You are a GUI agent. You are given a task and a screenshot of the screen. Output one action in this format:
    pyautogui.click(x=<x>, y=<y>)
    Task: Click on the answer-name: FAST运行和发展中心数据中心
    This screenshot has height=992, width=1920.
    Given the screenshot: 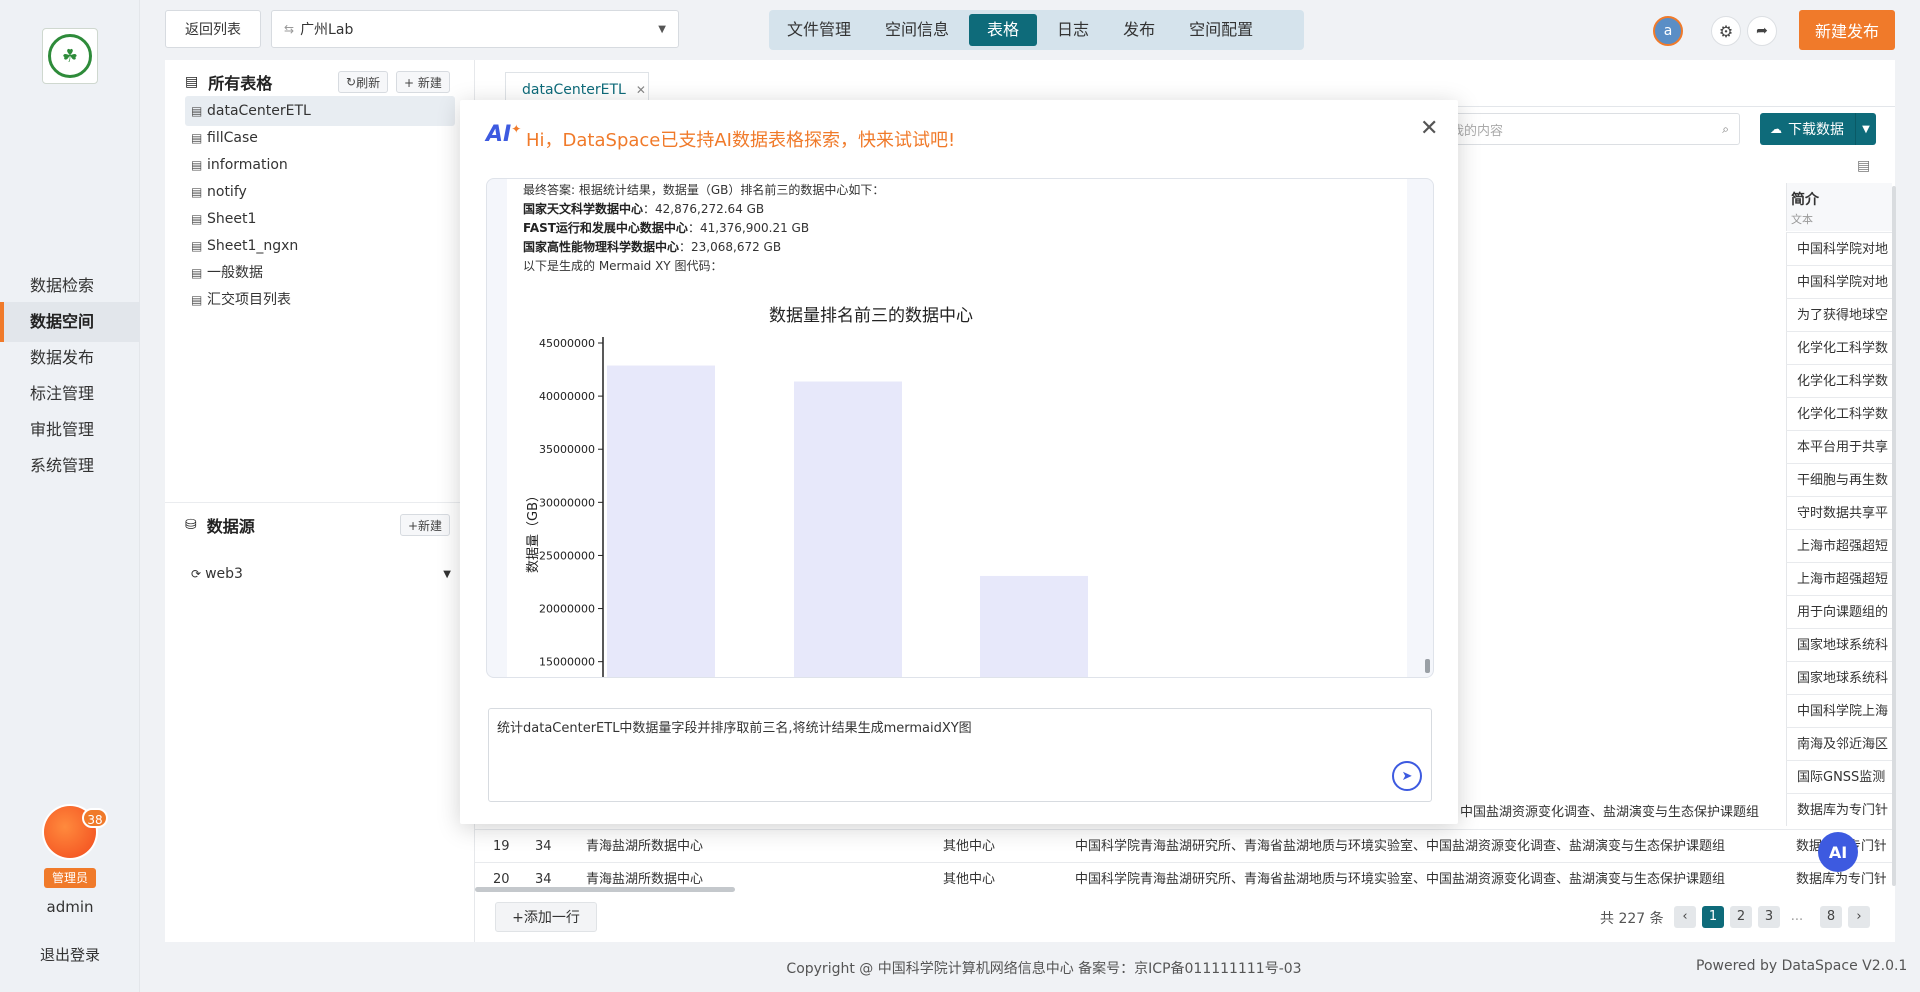 What is the action you would take?
    pyautogui.click(x=605, y=228)
    